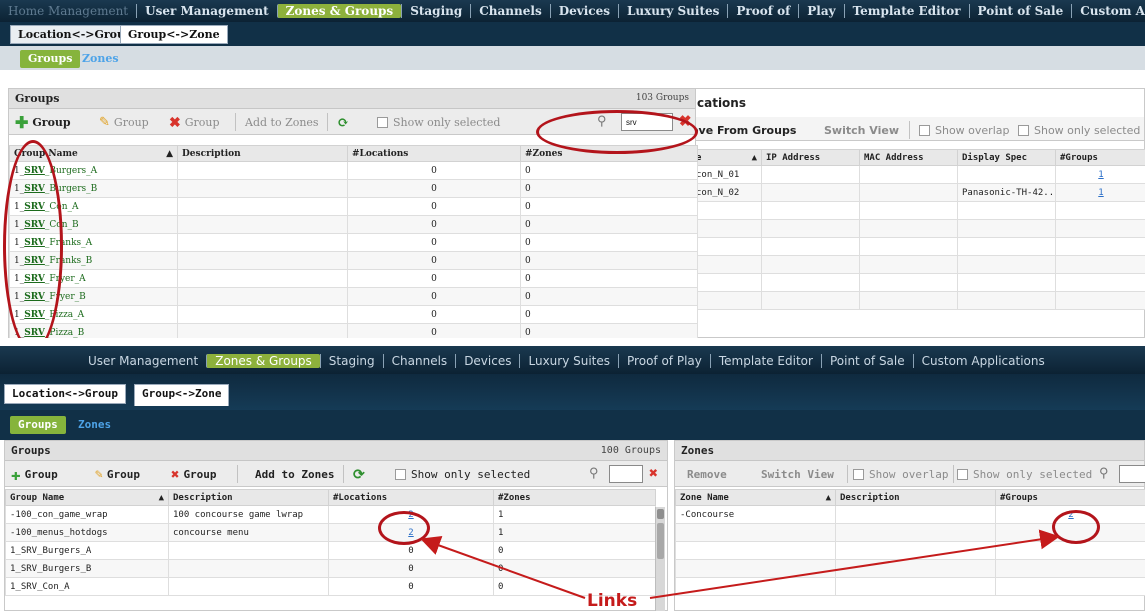 This screenshot has height=611, width=1145. Describe the element at coordinates (353, 224) in the screenshot. I see `table-row: 1_SRV_Con_B 0 0` at that location.